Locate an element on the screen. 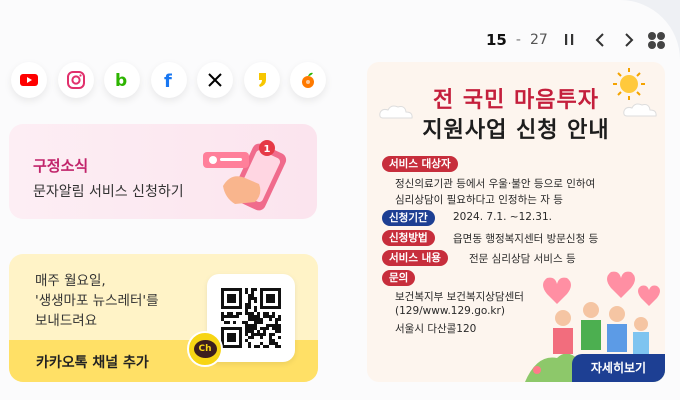 The width and height of the screenshot is (680, 400). phone-notification-icon: 1 is located at coordinates (245, 175).